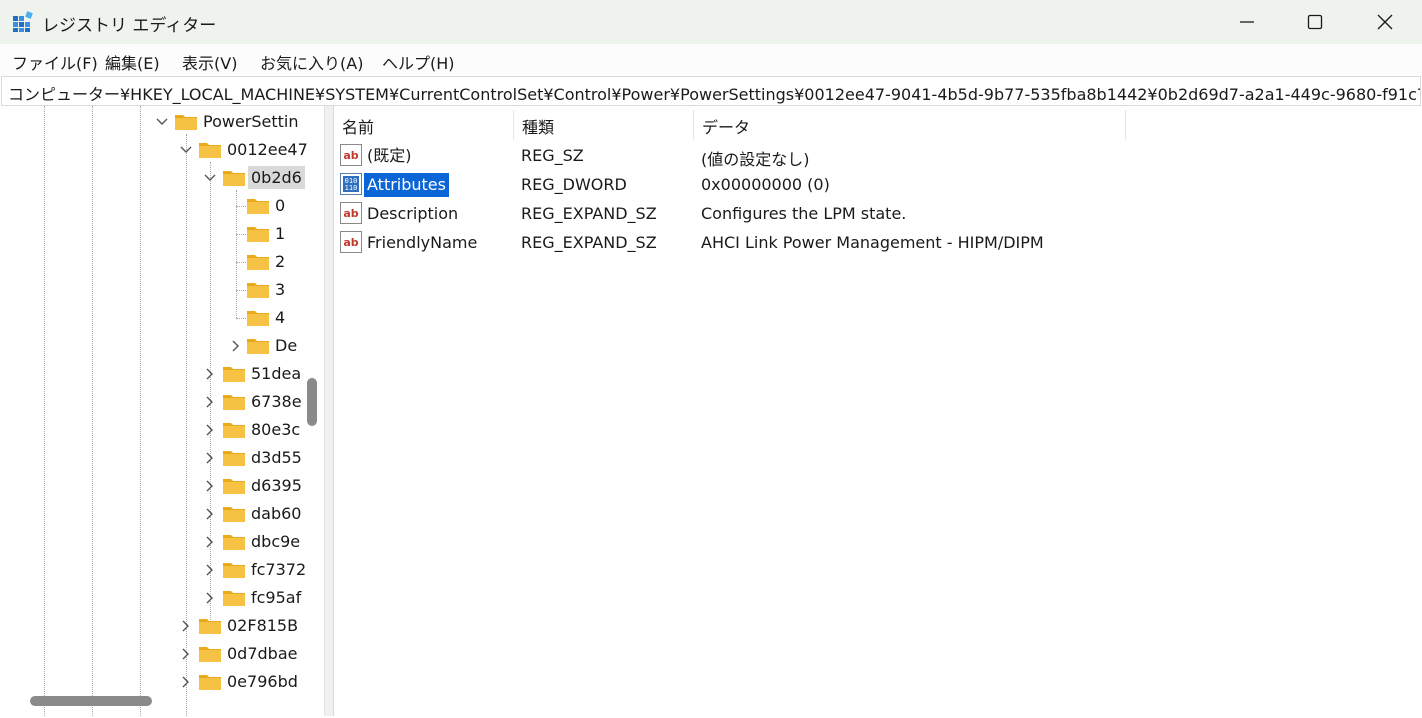 This screenshot has height=718, width=1422. Describe the element at coordinates (280, 289) in the screenshot. I see `tree-node-label: 3` at that location.